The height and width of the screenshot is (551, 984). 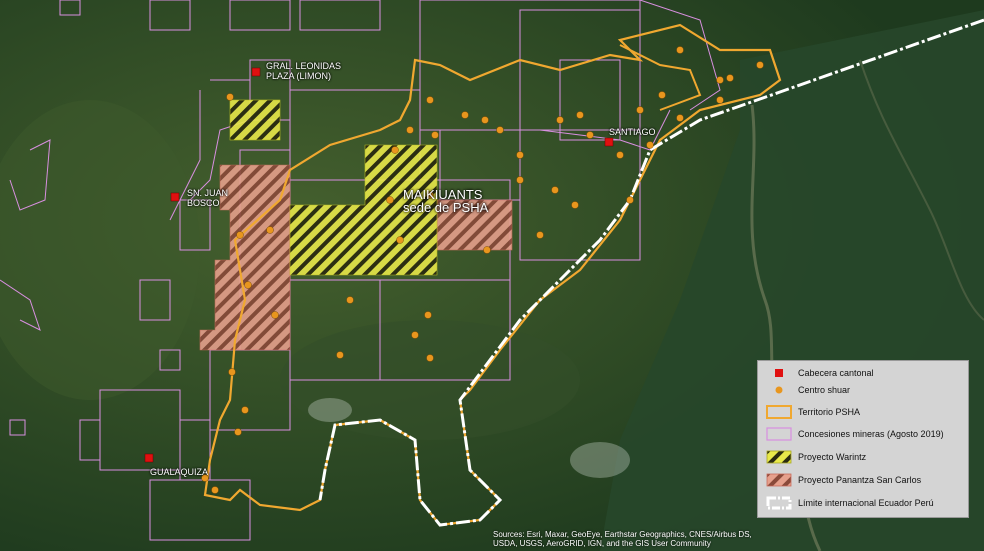 I want to click on legend-item-territorio: Territorio PSHA, so click(x=813, y=412).